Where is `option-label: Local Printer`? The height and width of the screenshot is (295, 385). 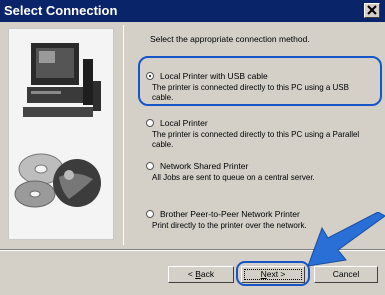
option-label: Local Printer is located at coordinates (184, 123).